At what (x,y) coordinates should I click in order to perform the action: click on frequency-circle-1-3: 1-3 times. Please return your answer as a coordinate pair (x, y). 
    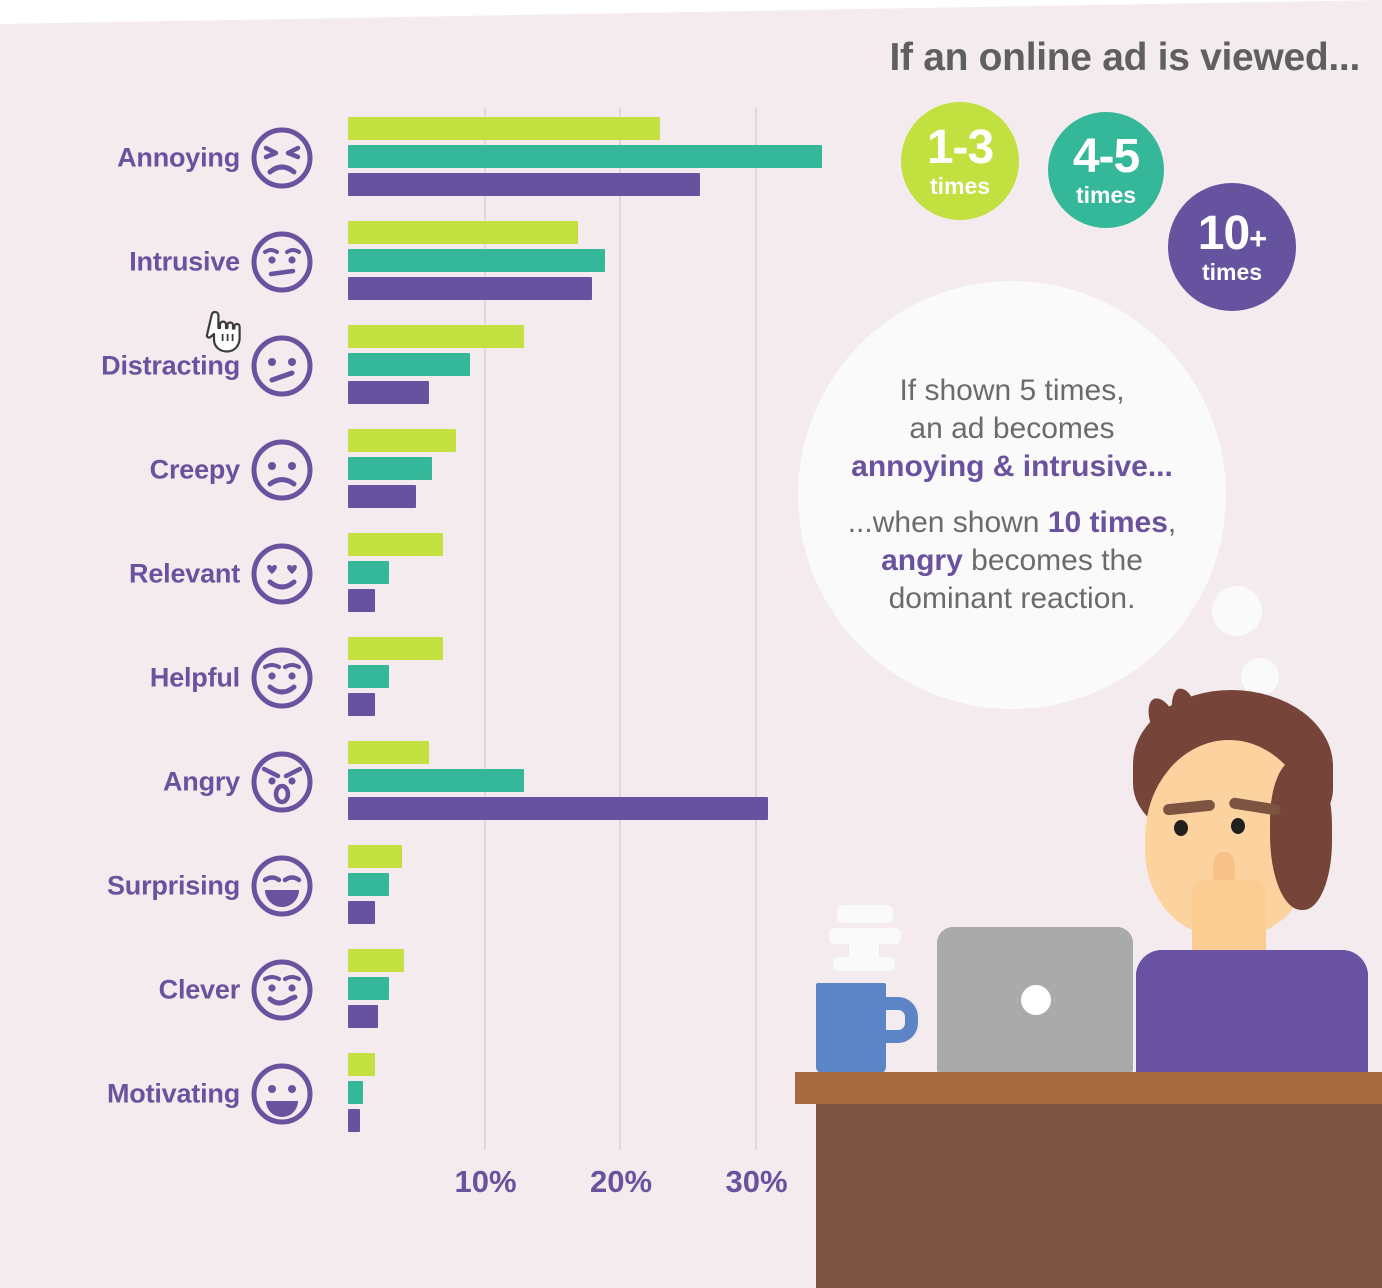
    Looking at the image, I should click on (960, 161).